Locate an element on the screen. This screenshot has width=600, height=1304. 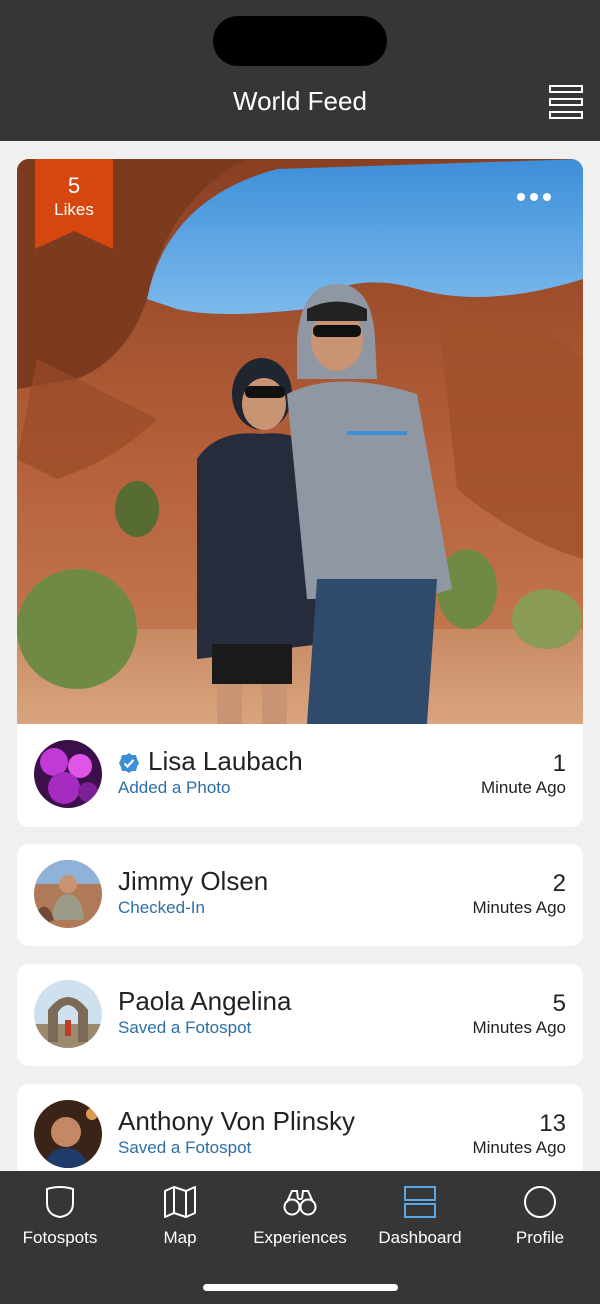
feed-entry: Jimmy Olsen Checked-In 2 Minutes Ago is located at coordinates (300, 895).